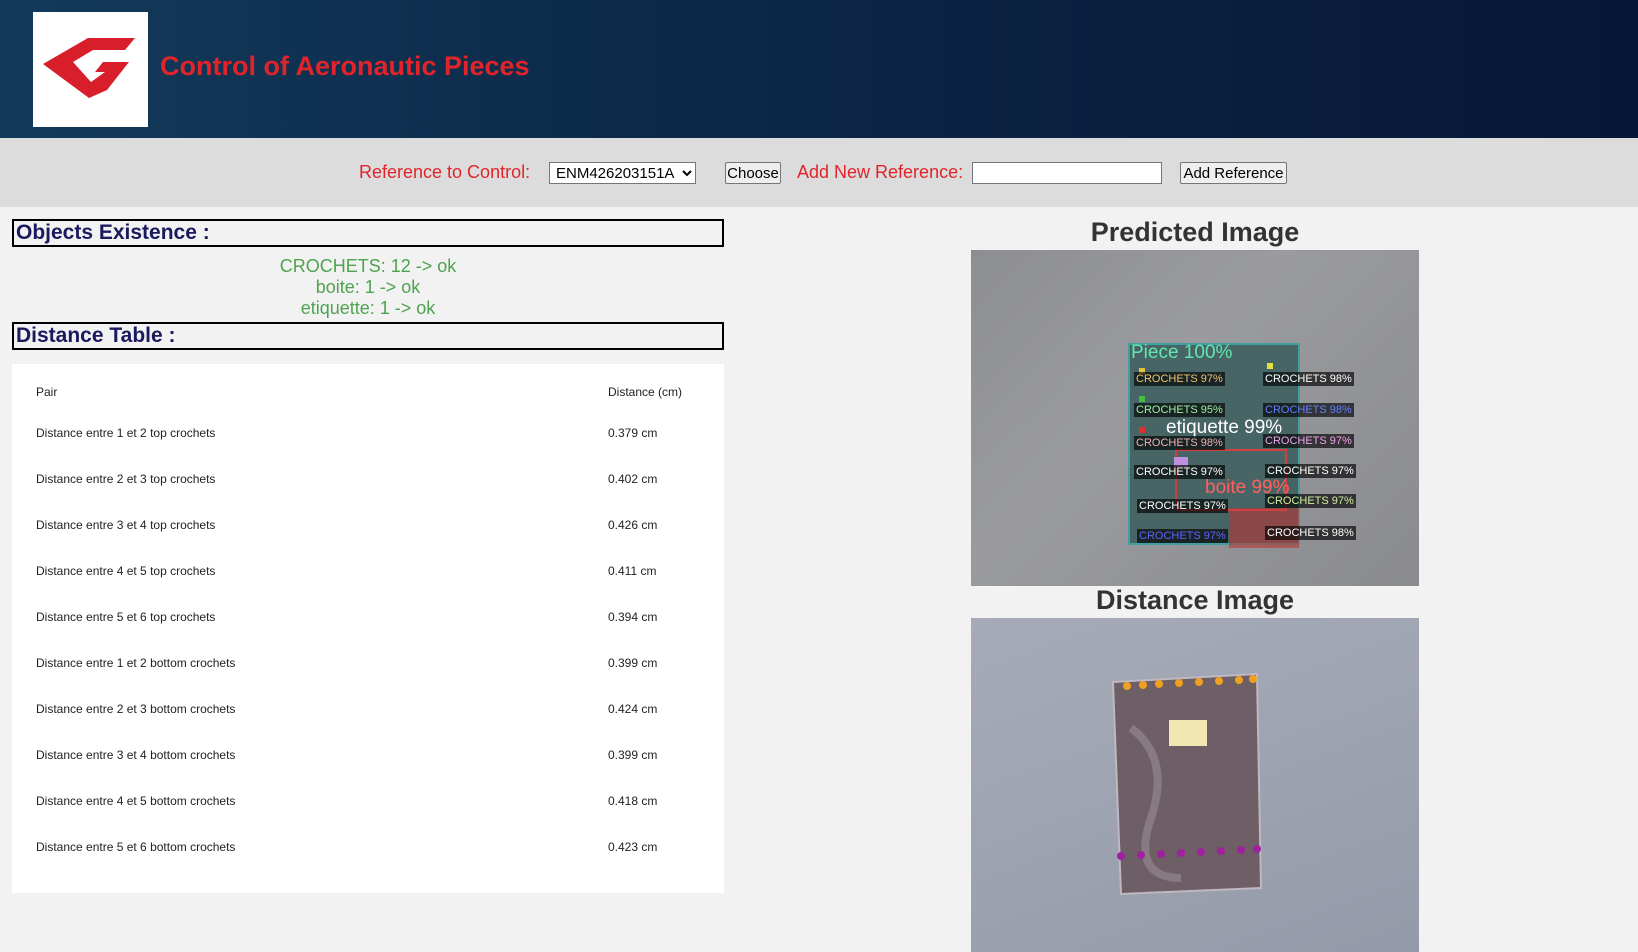 This screenshot has height=952, width=1638. What do you see at coordinates (126, 571) in the screenshot?
I see `pair-cell: Distance entre 4 et 5 top crochets` at bounding box center [126, 571].